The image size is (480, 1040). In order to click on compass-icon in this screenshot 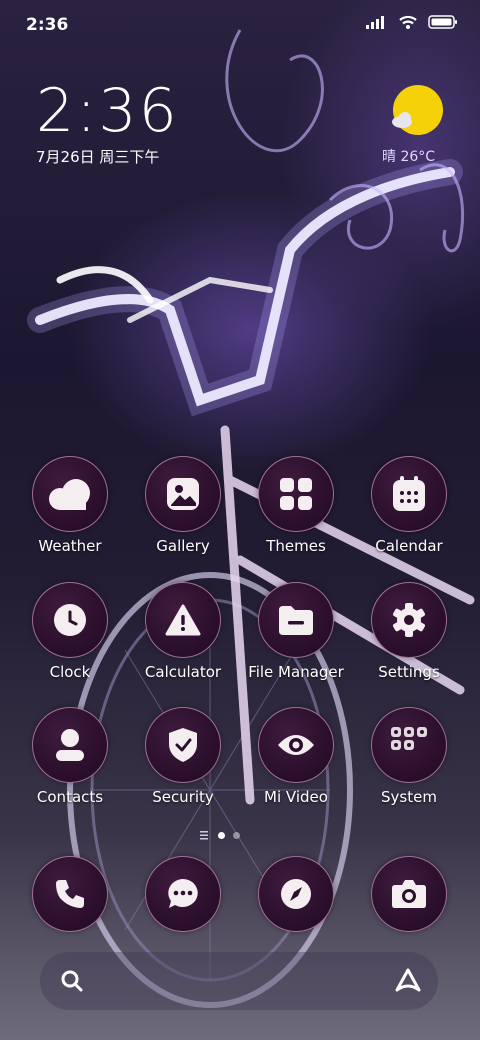, I will do `click(296, 894)`.